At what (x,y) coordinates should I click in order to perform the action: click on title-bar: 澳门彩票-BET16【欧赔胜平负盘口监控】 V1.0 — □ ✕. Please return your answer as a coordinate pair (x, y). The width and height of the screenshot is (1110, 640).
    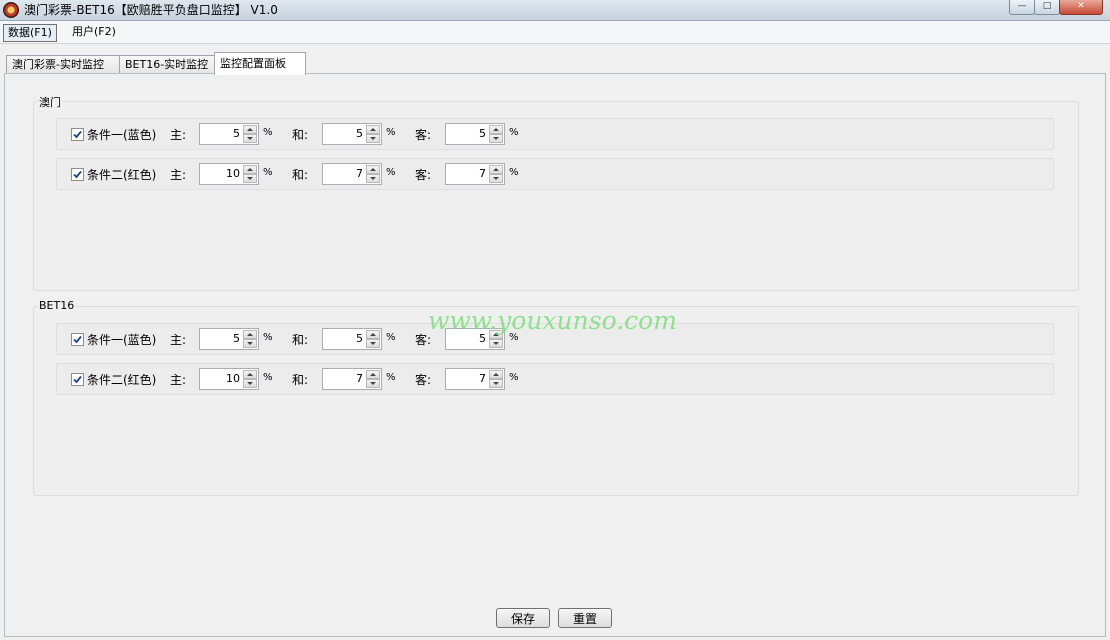
    Looking at the image, I should click on (555, 10).